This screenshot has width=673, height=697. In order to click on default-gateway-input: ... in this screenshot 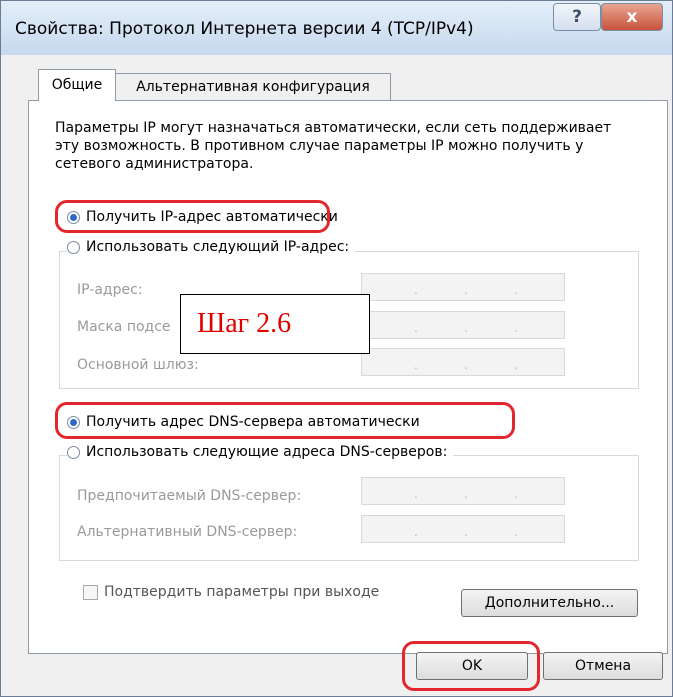, I will do `click(463, 362)`.